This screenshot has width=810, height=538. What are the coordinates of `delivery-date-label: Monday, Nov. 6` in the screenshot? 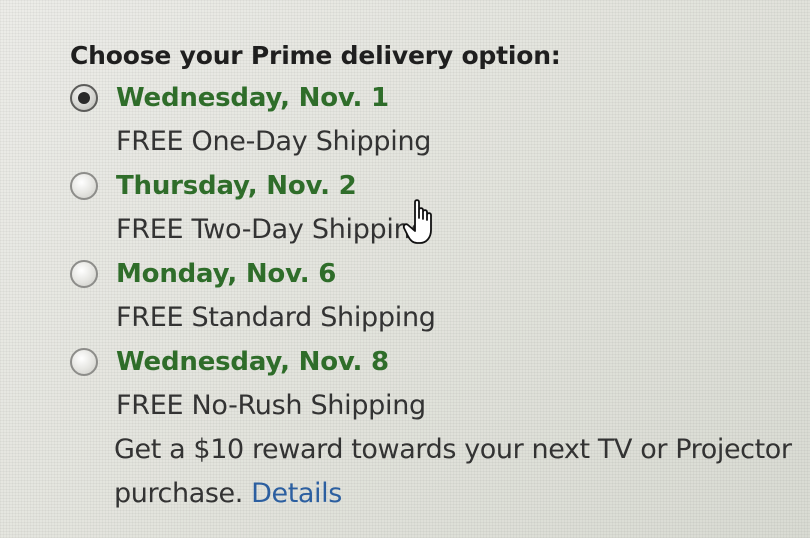 It's located at (226, 274).